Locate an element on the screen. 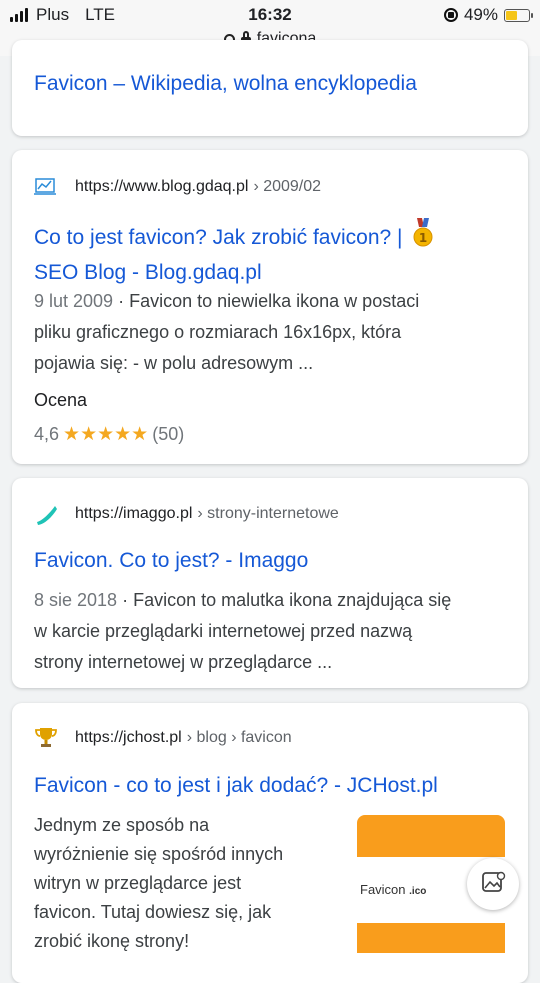  medal-icon: 1 is located at coordinates (423, 237).